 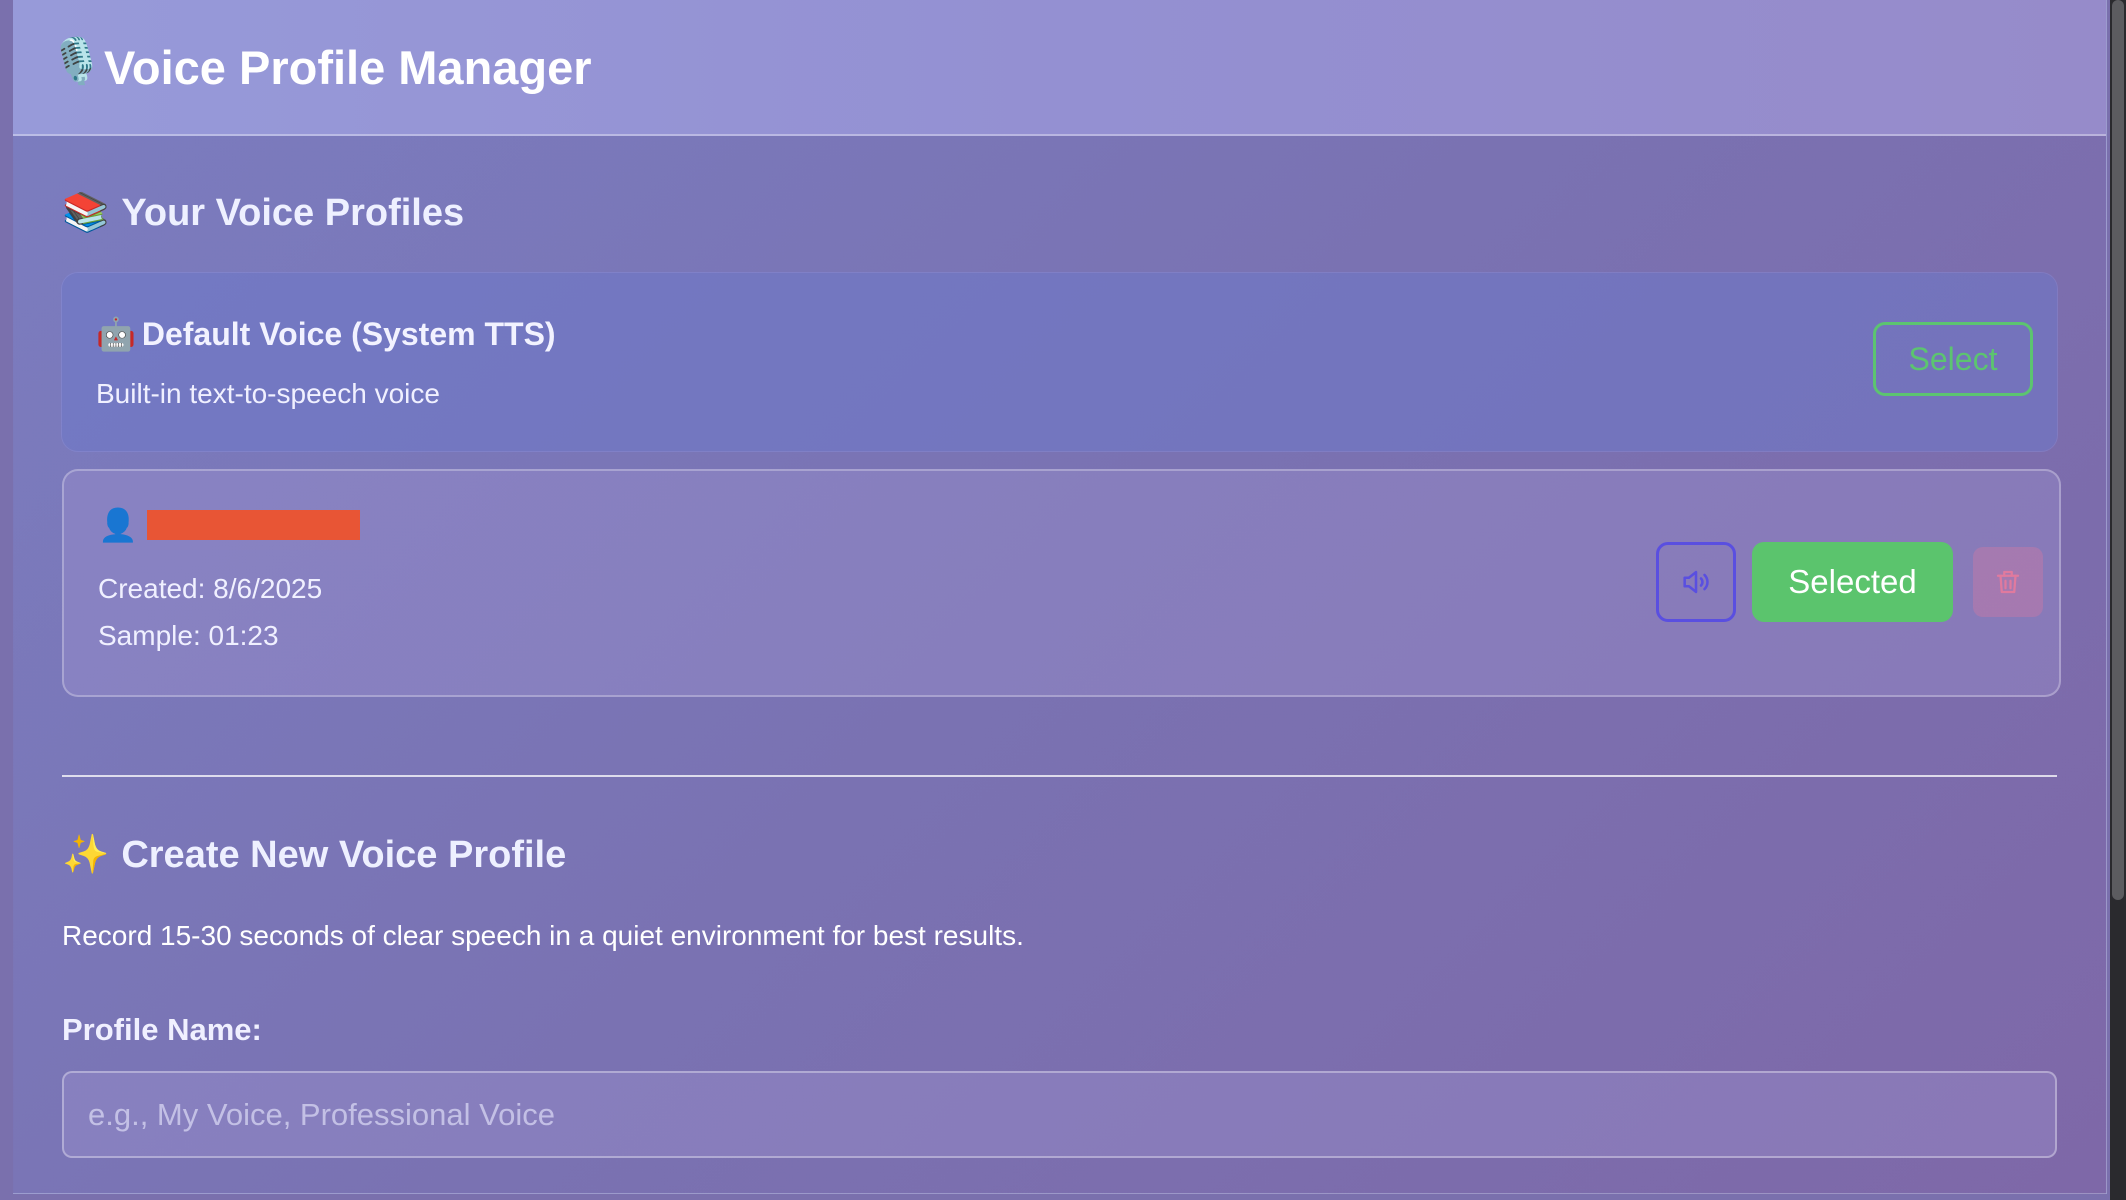 What do you see at coordinates (118, 525) in the screenshot?
I see `person-icon: 👤` at bounding box center [118, 525].